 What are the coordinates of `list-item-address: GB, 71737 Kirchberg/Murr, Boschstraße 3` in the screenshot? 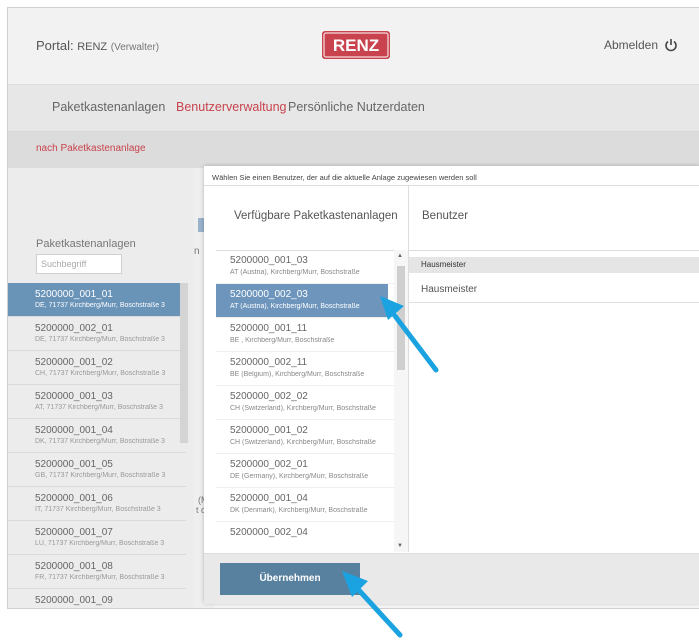 It's located at (100, 475).